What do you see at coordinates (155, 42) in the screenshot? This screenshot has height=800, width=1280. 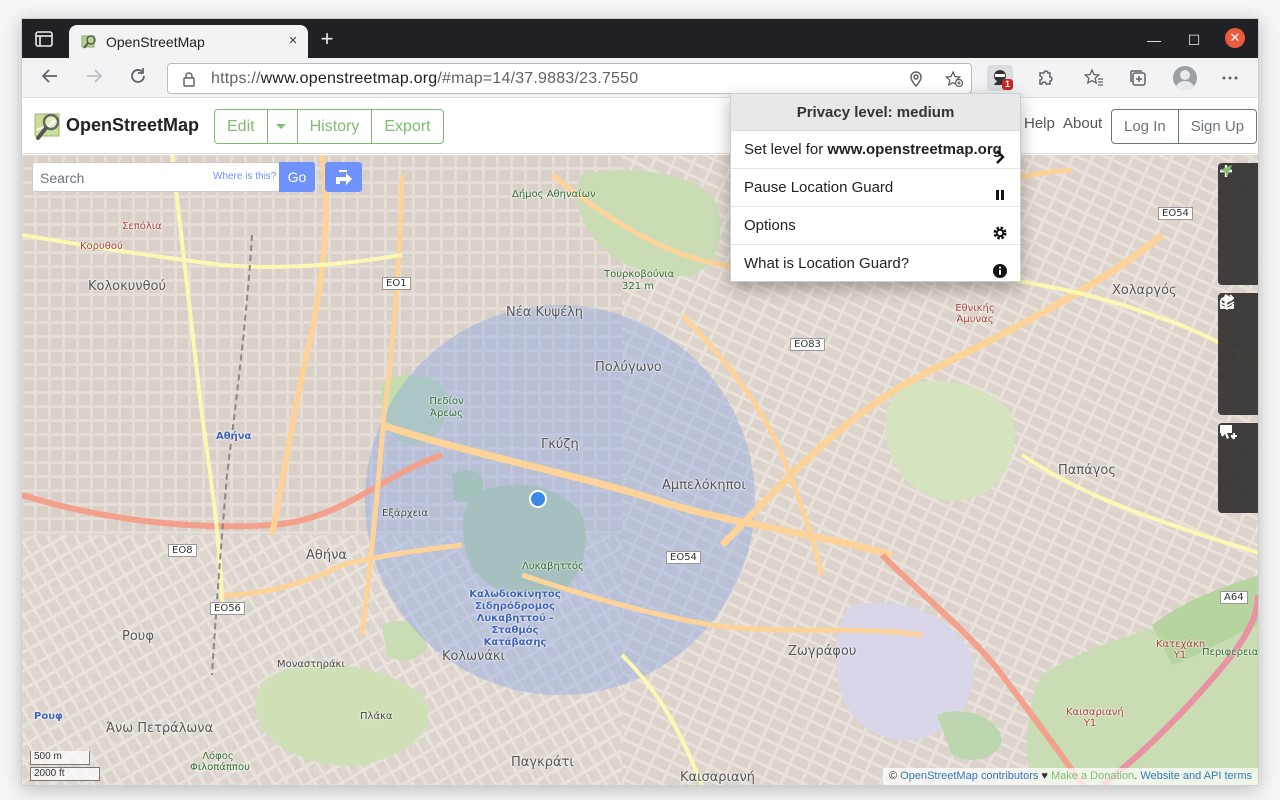 I see `tab-title: OpenStreetMap` at bounding box center [155, 42].